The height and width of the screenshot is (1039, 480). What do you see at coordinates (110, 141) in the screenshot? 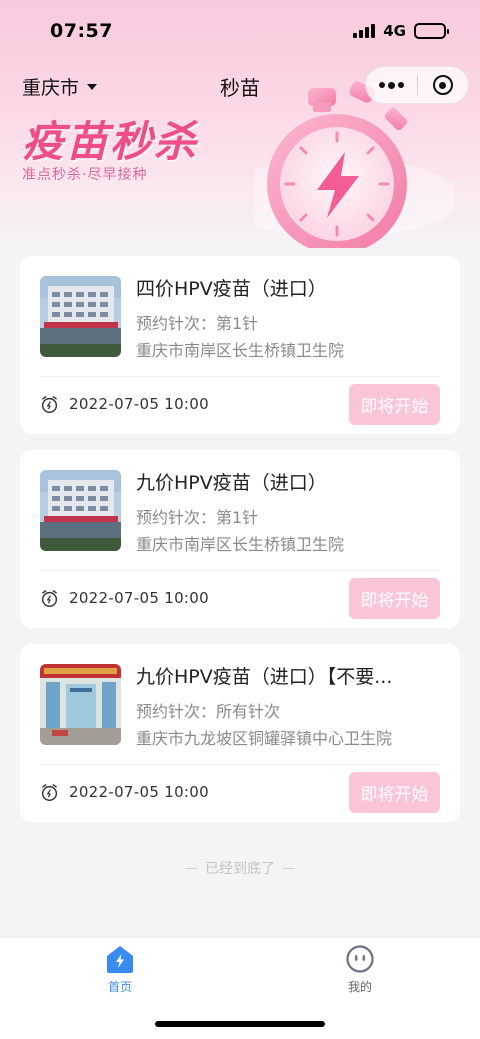
I see `hero-title: 疫苗秒杀` at bounding box center [110, 141].